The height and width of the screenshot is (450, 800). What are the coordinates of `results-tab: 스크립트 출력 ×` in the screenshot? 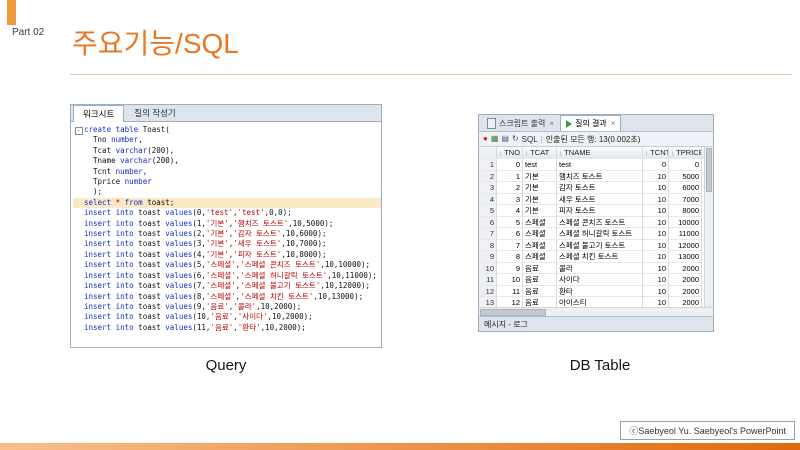 It's located at (520, 123).